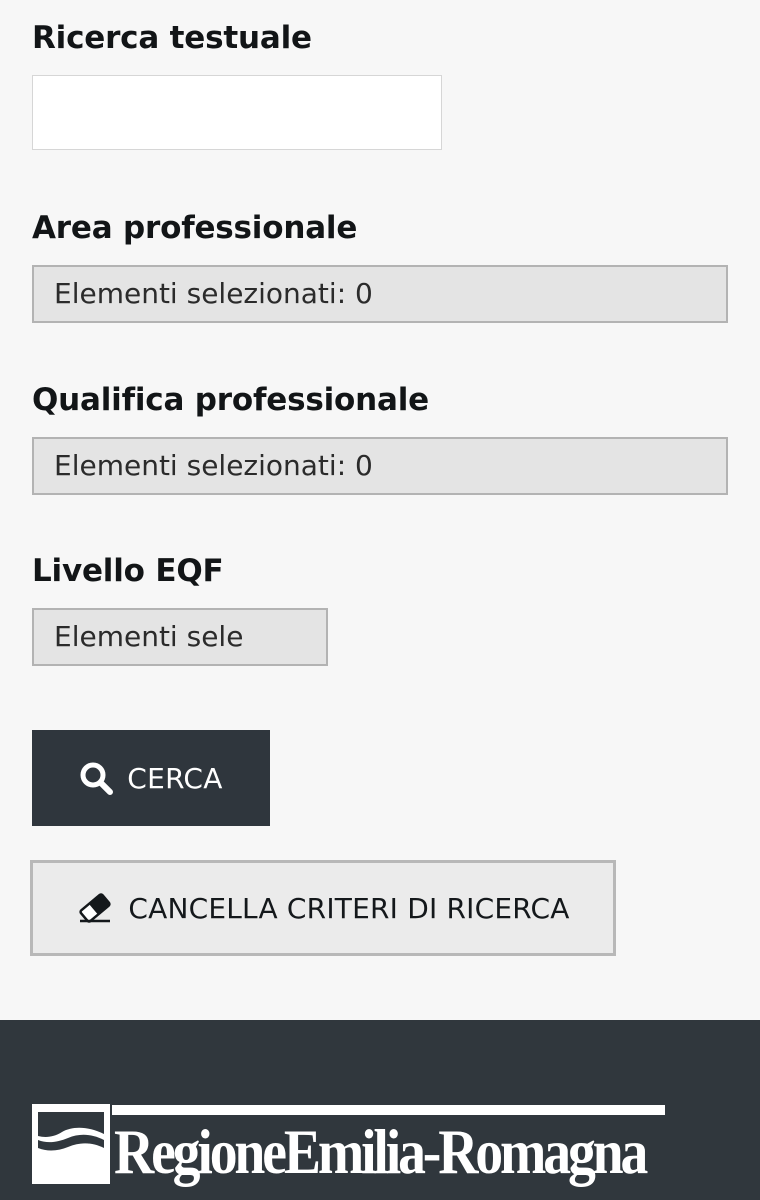 The image size is (760, 1200). What do you see at coordinates (381, 1151) in the screenshot?
I see `logo-text: RegioneEmilia-Romagna` at bounding box center [381, 1151].